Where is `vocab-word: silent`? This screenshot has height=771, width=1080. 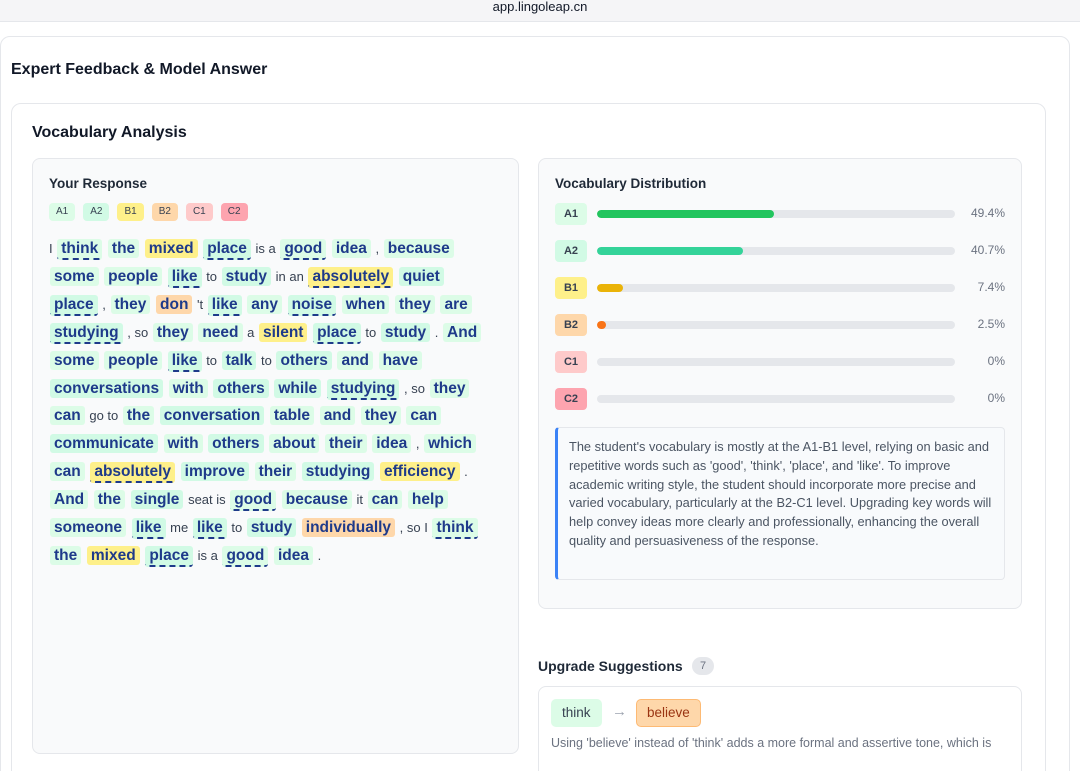 vocab-word: silent is located at coordinates (283, 332).